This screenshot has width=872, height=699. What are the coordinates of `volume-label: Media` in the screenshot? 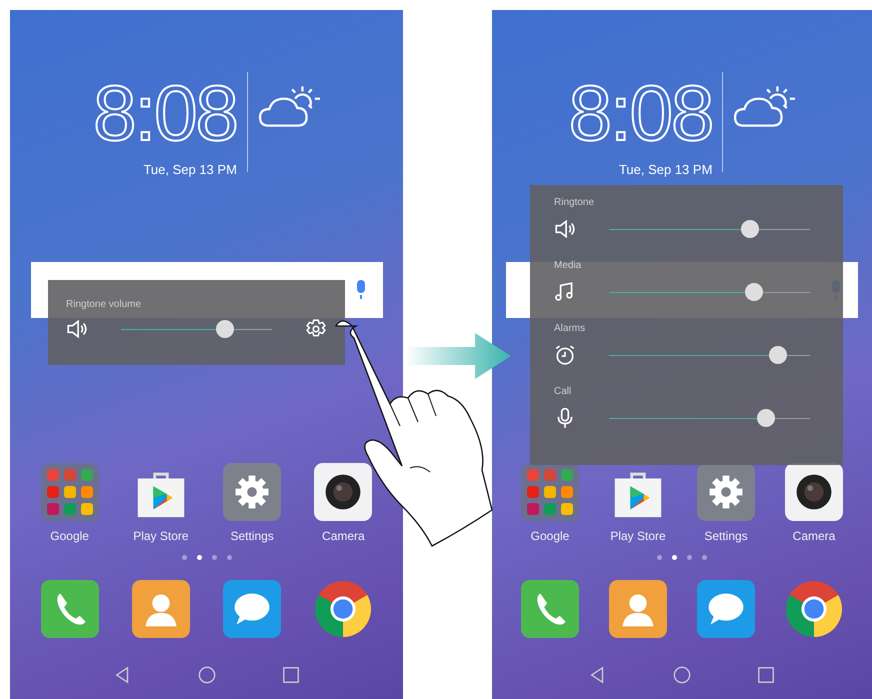 It's located at (568, 265).